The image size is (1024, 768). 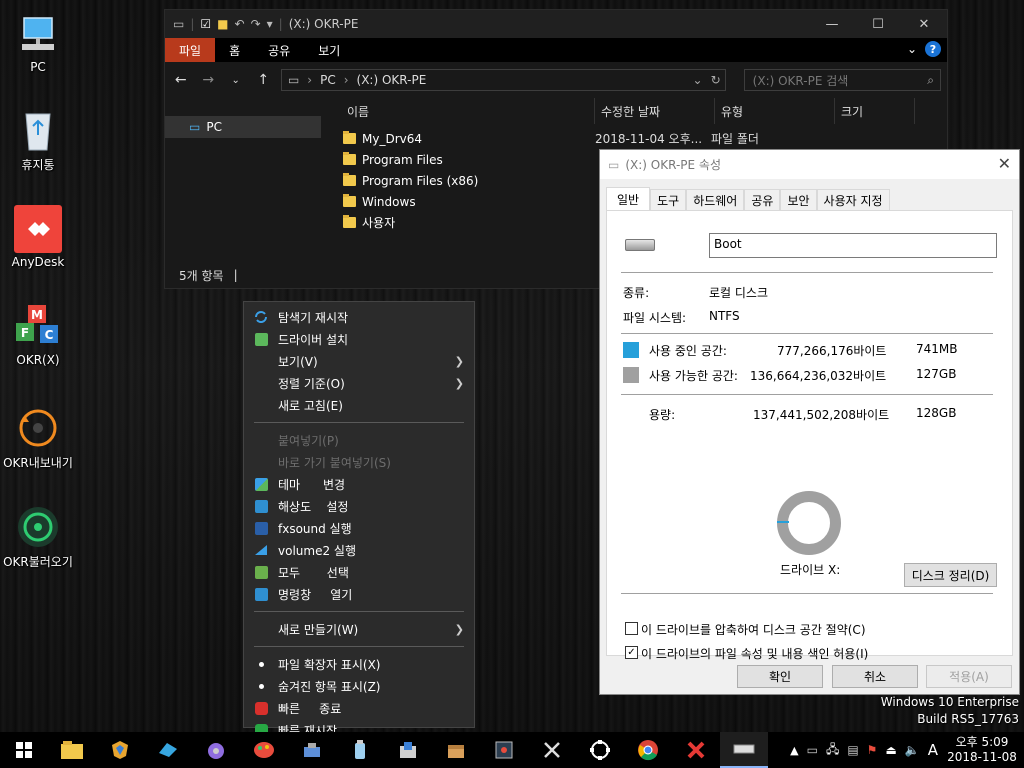 I want to click on tab-security: 보안, so click(x=798, y=200).